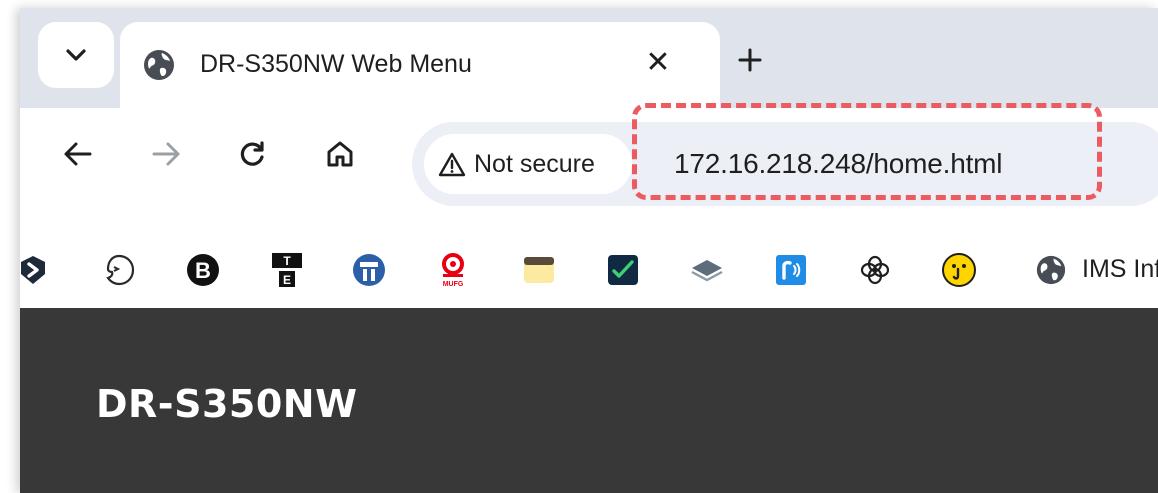 Image resolution: width=1158 pixels, height=493 pixels. I want to click on te-logo-icon: T E, so click(287, 270).